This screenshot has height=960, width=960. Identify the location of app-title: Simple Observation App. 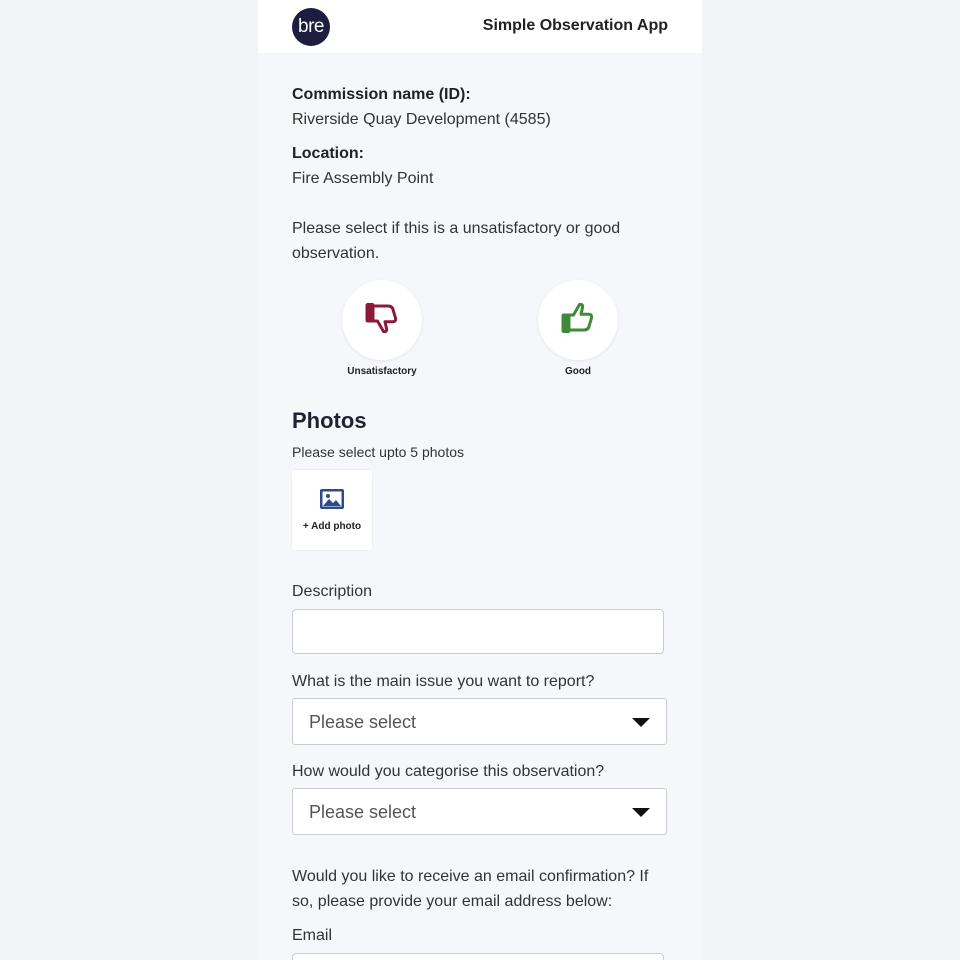
(575, 25).